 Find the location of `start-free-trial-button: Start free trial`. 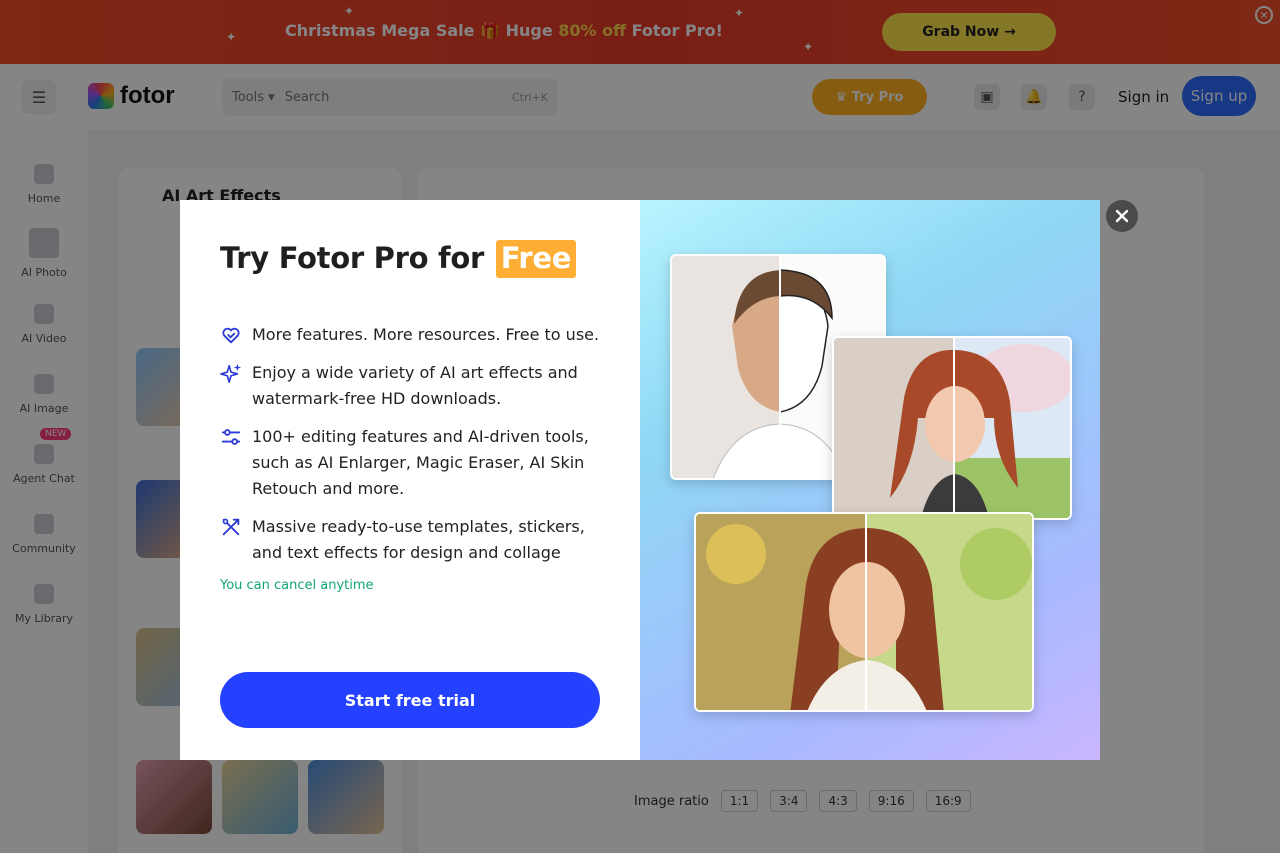

start-free-trial-button: Start free trial is located at coordinates (410, 700).